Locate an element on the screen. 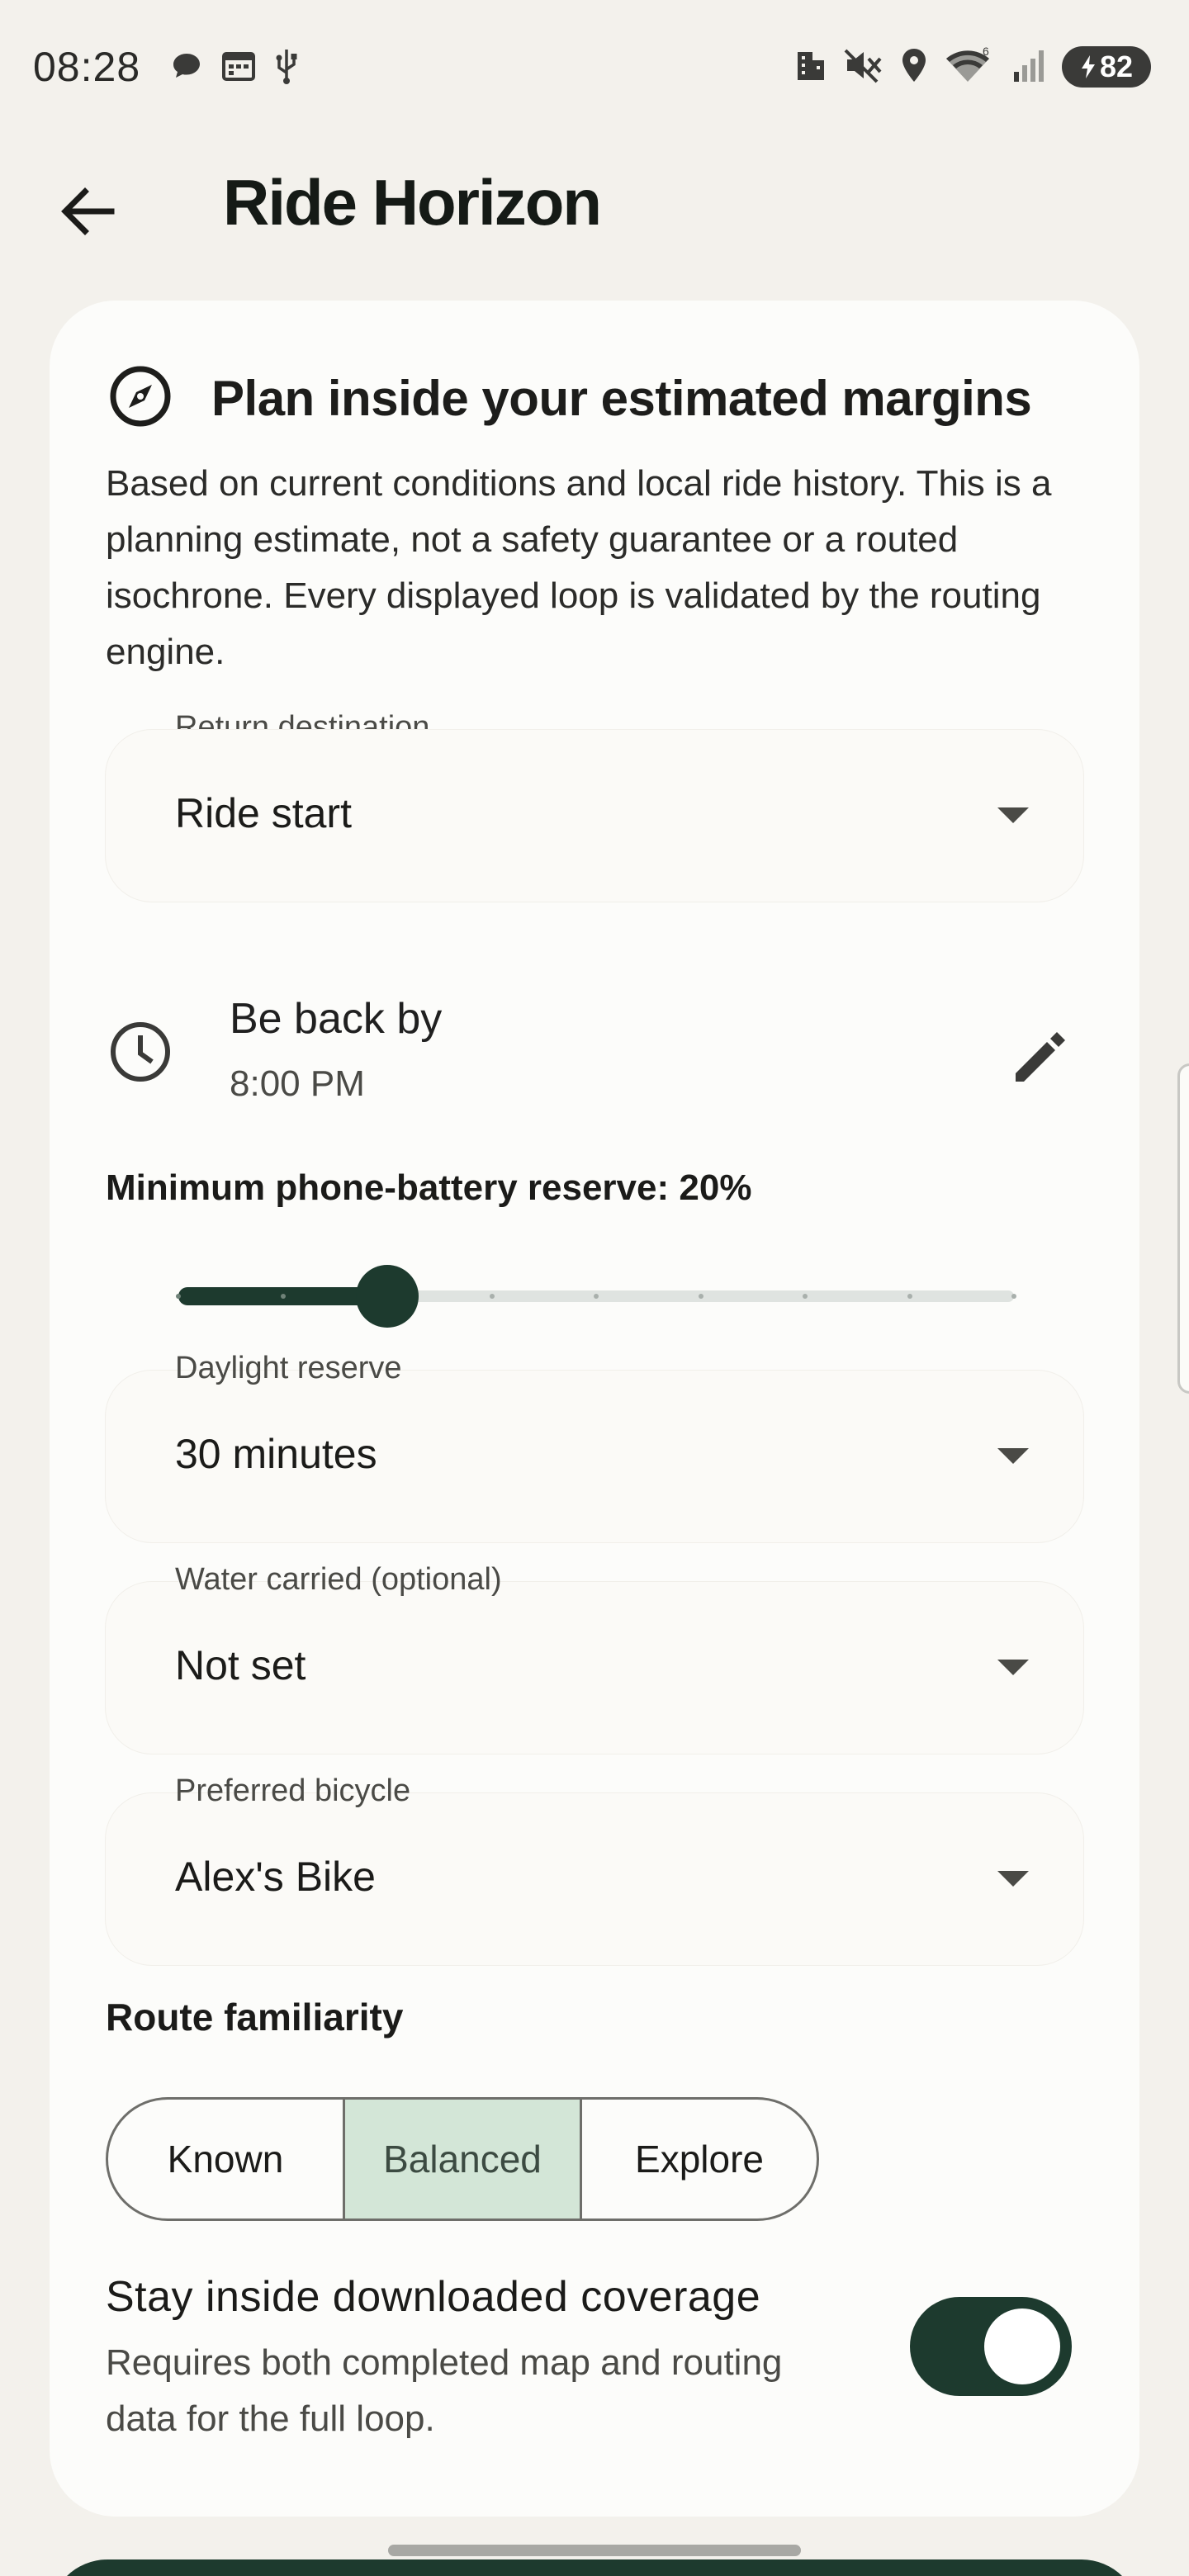 This screenshot has height=2576, width=1189. status-left-icons is located at coordinates (234, 68).